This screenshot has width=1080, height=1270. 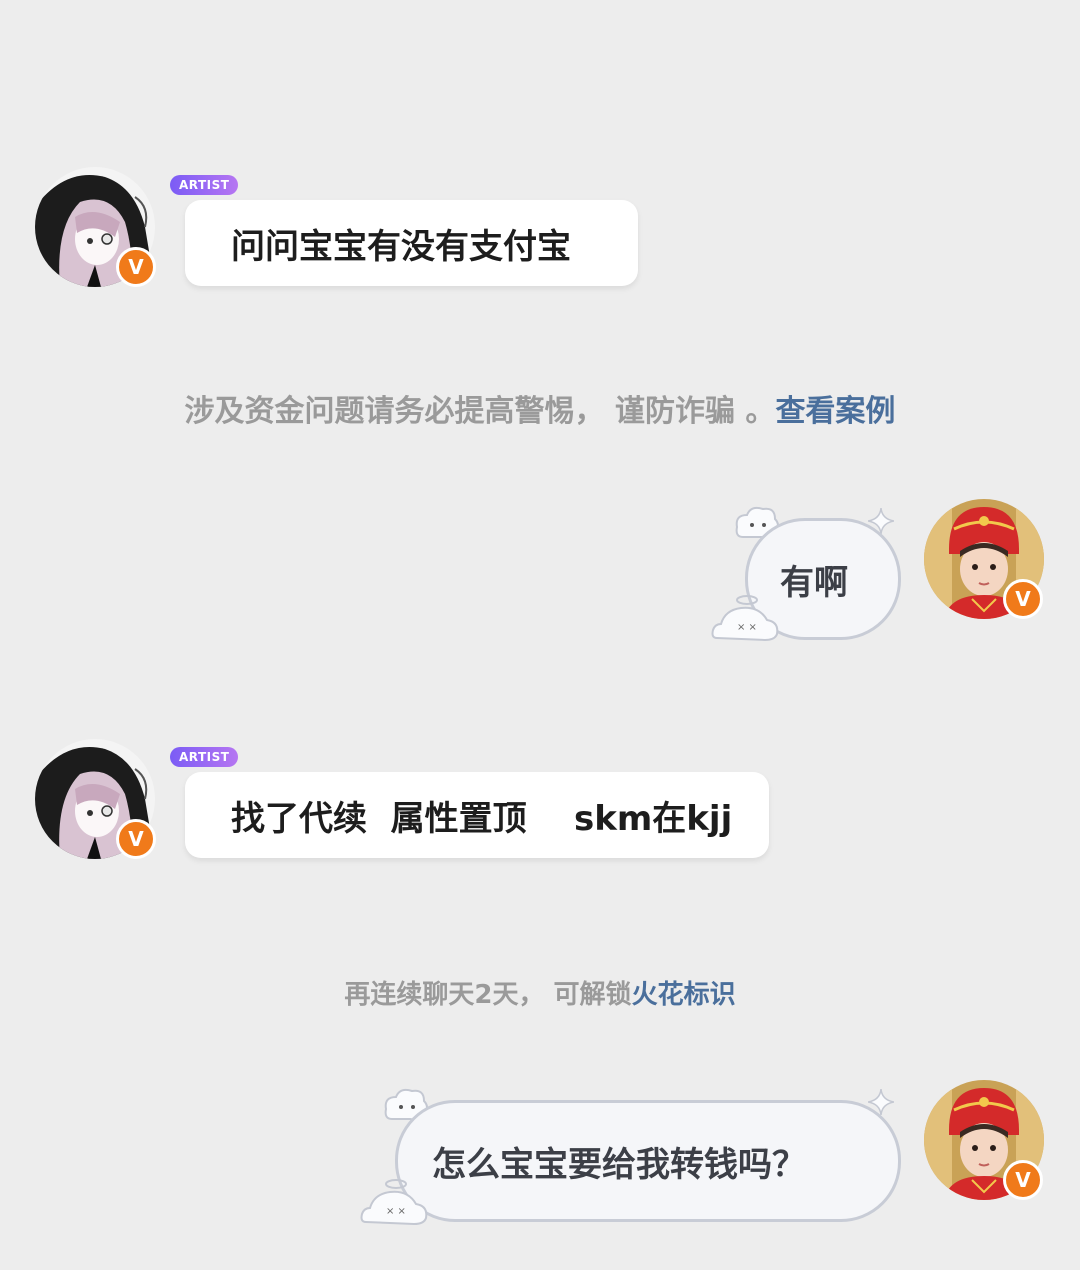 What do you see at coordinates (477, 815) in the screenshot?
I see `message-bubble-incoming: 找了代续 属性置顶 skm在kjj` at bounding box center [477, 815].